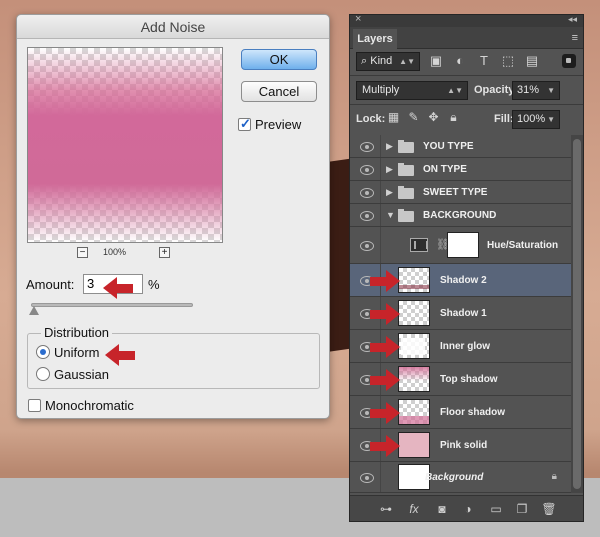 Image resolution: width=600 pixels, height=537 pixels. I want to click on image-icon: ▣, so click(436, 61).